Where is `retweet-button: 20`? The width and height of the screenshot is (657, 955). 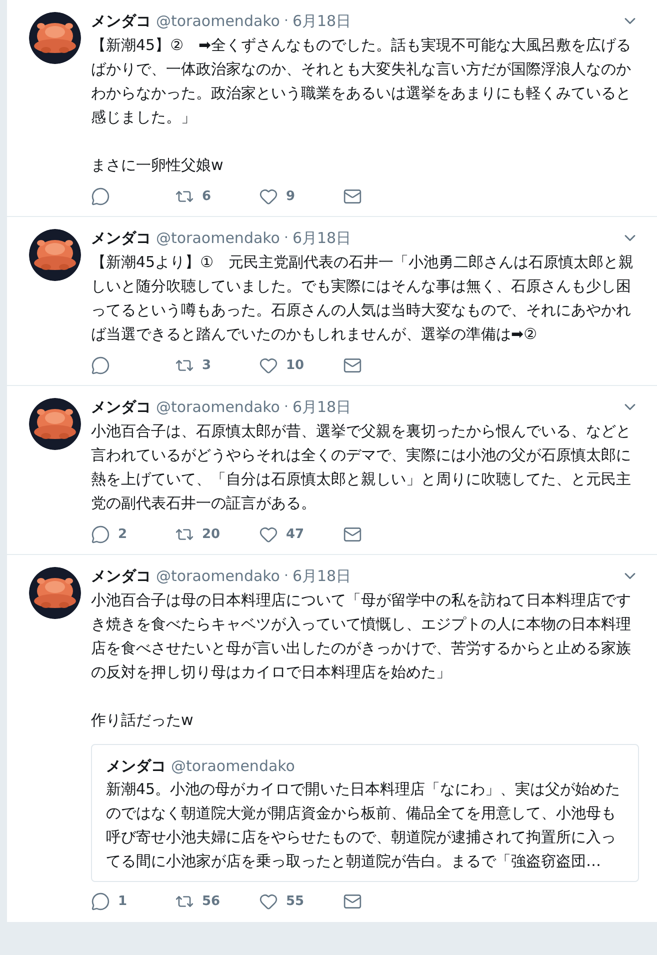
retweet-button: 20 is located at coordinates (217, 534).